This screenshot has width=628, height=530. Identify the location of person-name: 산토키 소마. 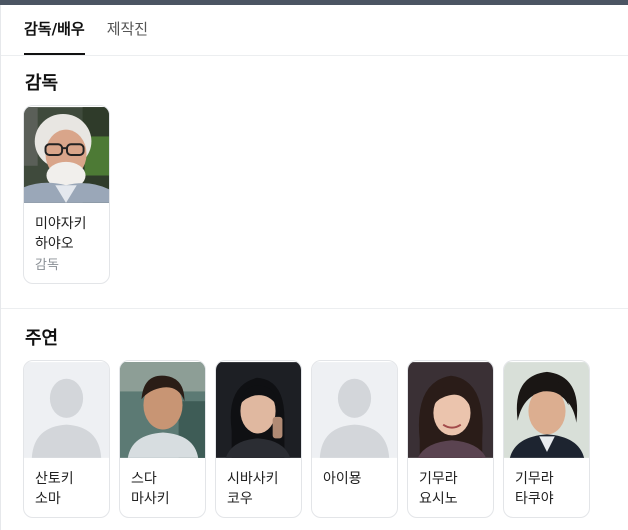
(54, 489).